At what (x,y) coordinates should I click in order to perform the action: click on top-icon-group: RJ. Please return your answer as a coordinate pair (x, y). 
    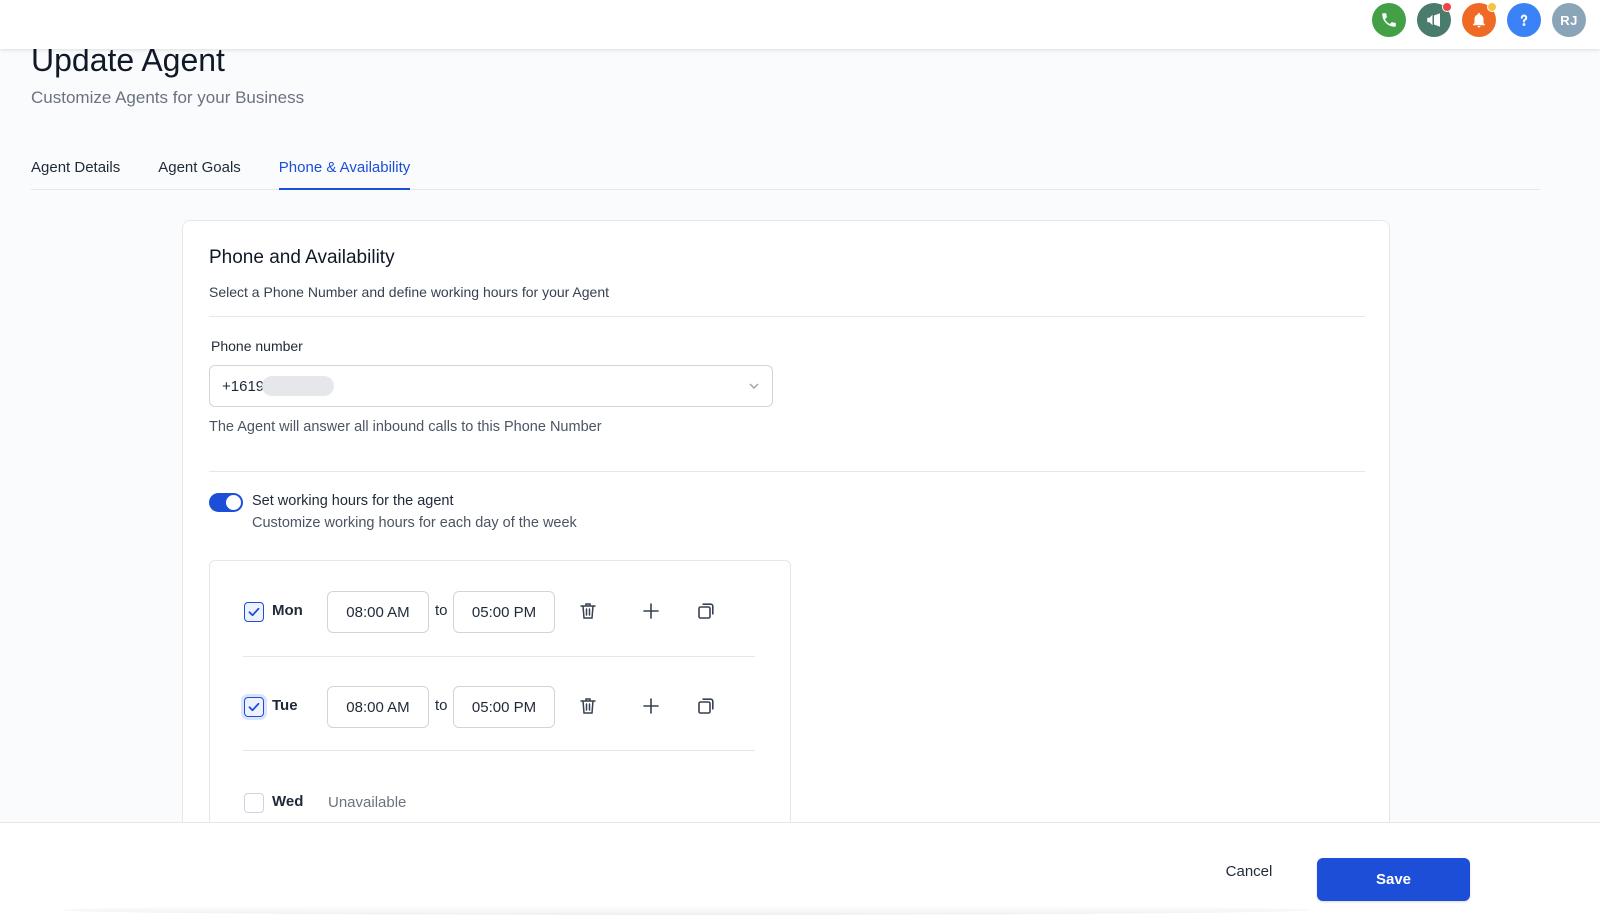
    Looking at the image, I should click on (1479, 19).